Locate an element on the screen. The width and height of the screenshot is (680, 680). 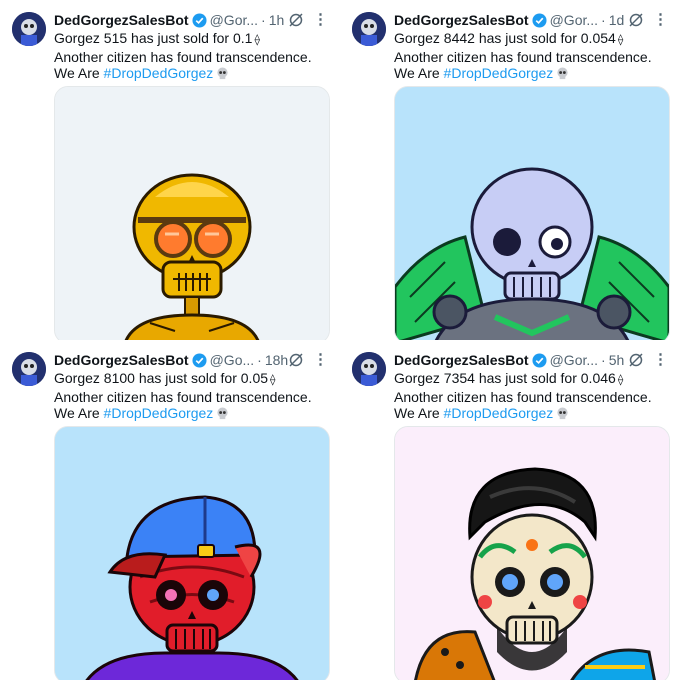
timestamp: 18h is located at coordinates (276, 360).